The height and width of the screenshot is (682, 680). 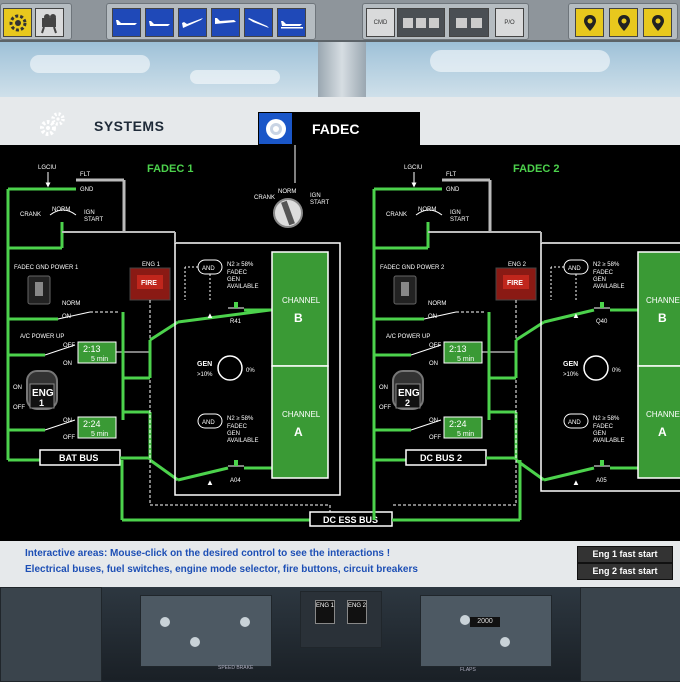 What do you see at coordinates (608, 441) in the screenshot?
I see `available-2a: AVAILABLE` at bounding box center [608, 441].